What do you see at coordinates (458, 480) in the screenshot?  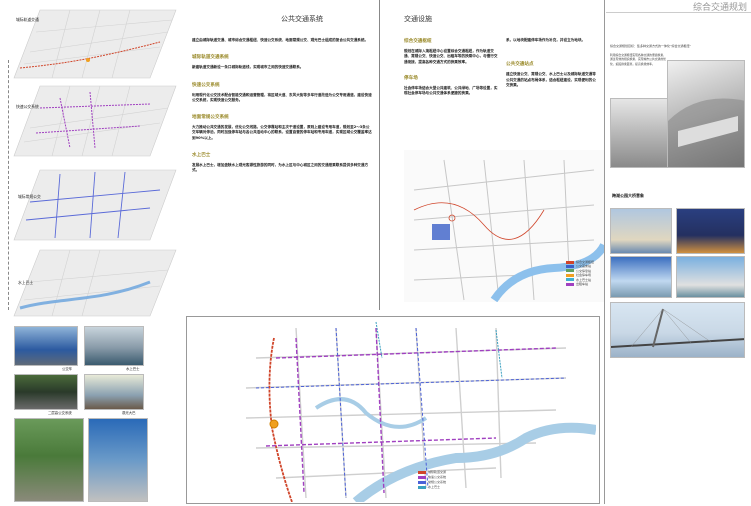 I see `bottom-map-legend: 城际轨道交通 快速公交系统 常规公交系统 水上巴士` at bounding box center [458, 480].